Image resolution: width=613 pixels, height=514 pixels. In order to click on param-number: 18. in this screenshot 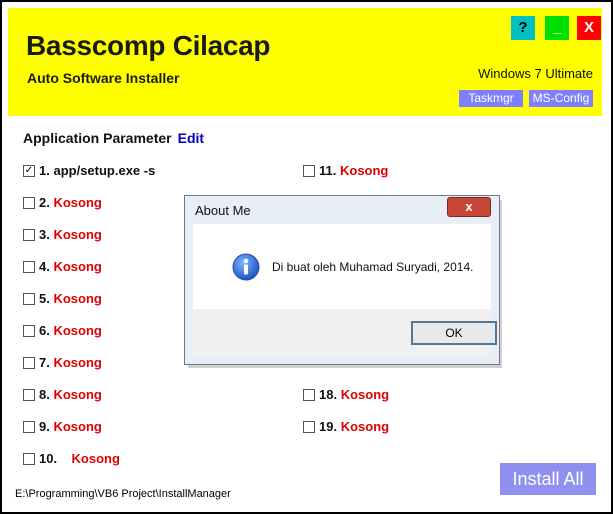, I will do `click(328, 394)`.